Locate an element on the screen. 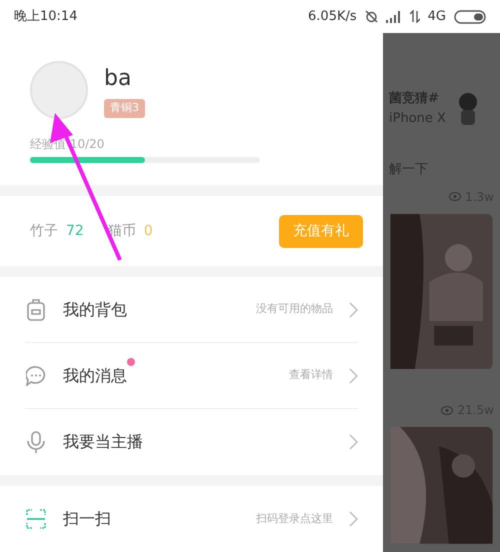  network-type-text: 4G is located at coordinates (437, 17).